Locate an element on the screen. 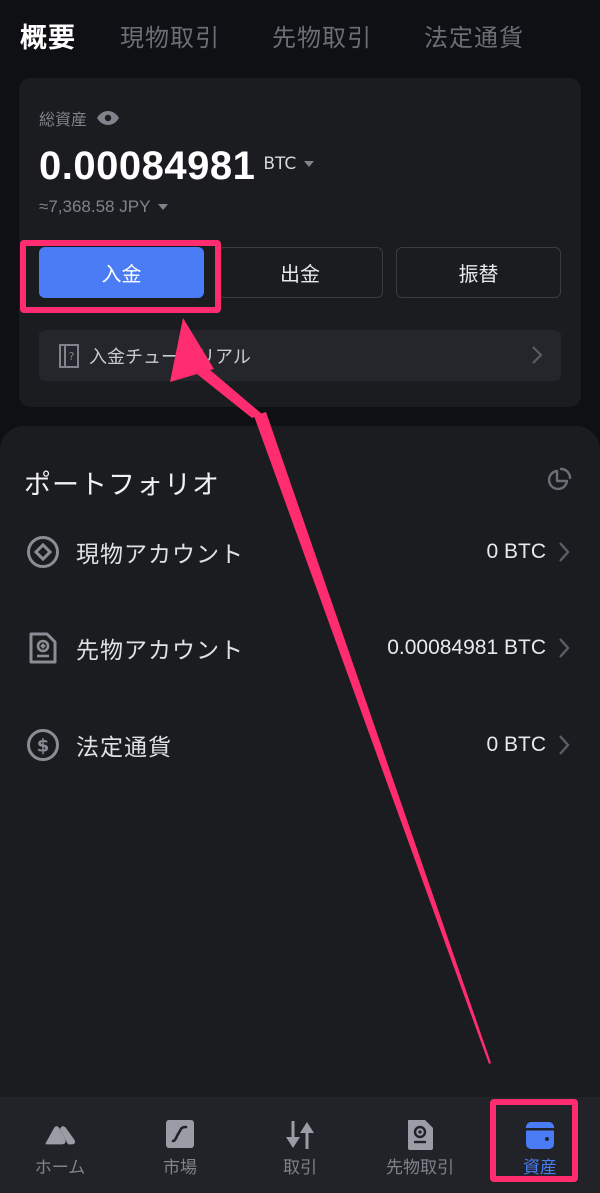  nav-label: 資産 is located at coordinates (540, 1168).